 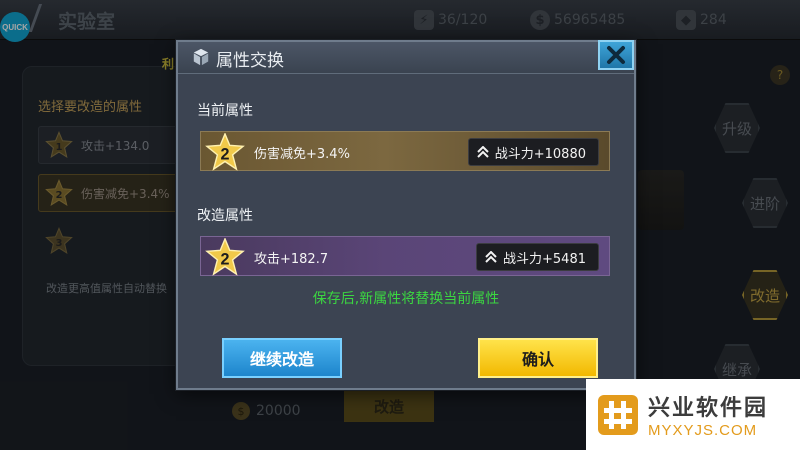 I want to click on close-icon, so click(x=616, y=55).